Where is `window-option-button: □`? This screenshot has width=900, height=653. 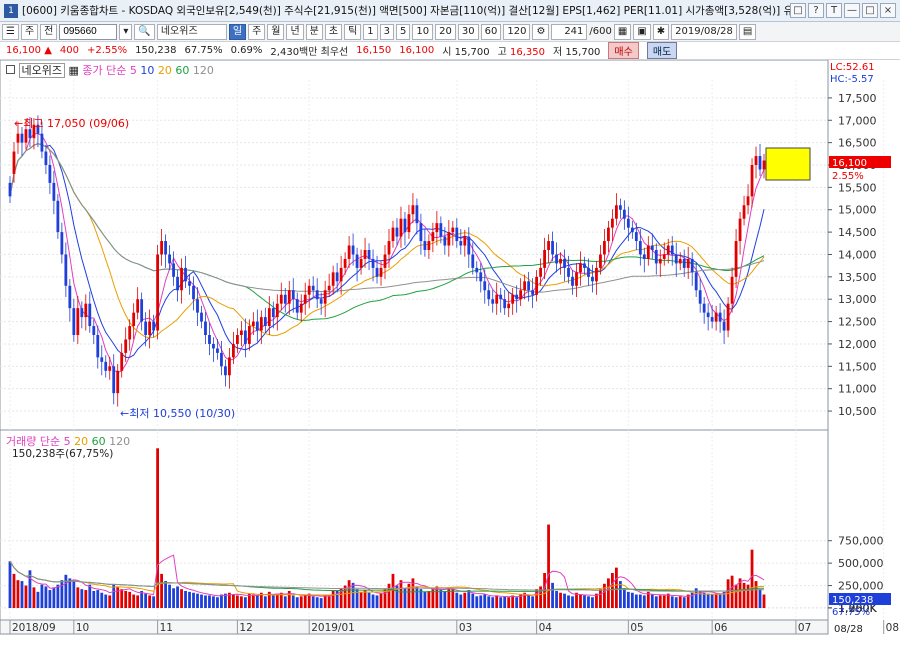 window-option-button: □ is located at coordinates (798, 10).